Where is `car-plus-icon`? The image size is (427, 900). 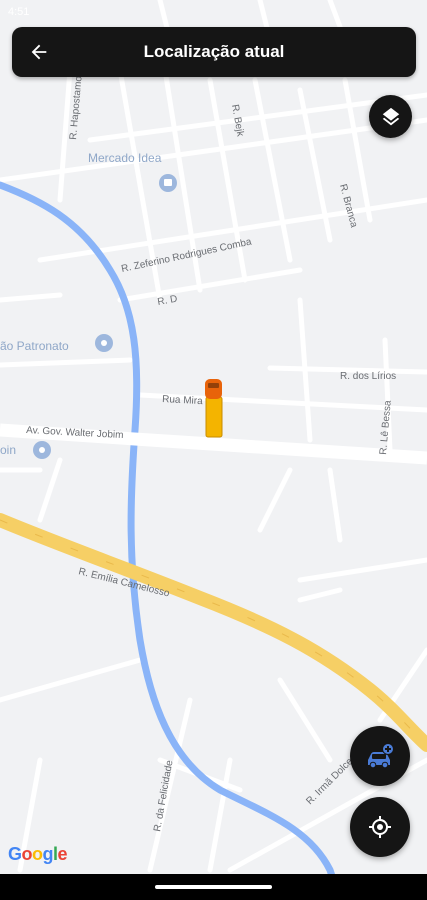
car-plus-icon is located at coordinates (381, 756).